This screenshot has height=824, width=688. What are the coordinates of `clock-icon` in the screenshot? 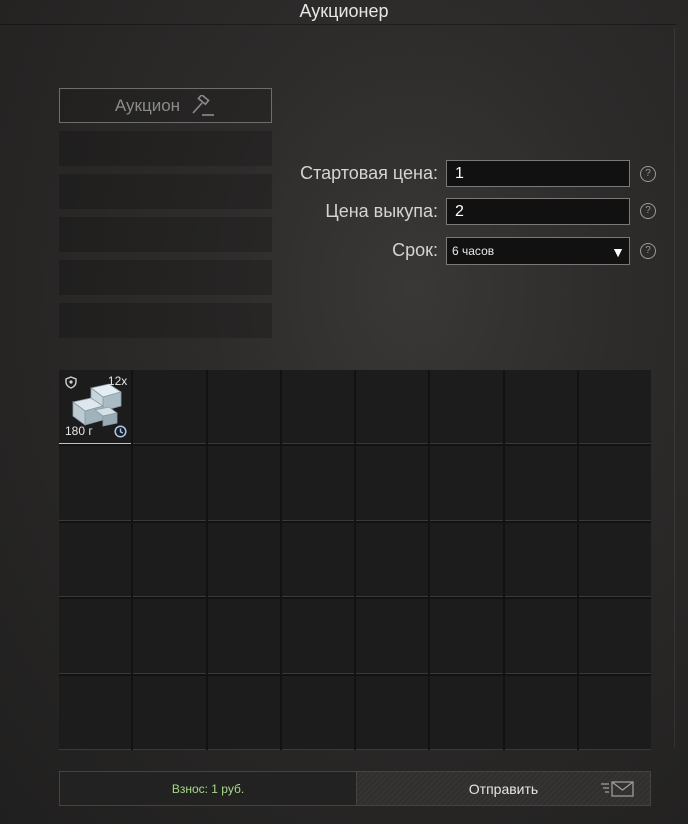 It's located at (120, 431).